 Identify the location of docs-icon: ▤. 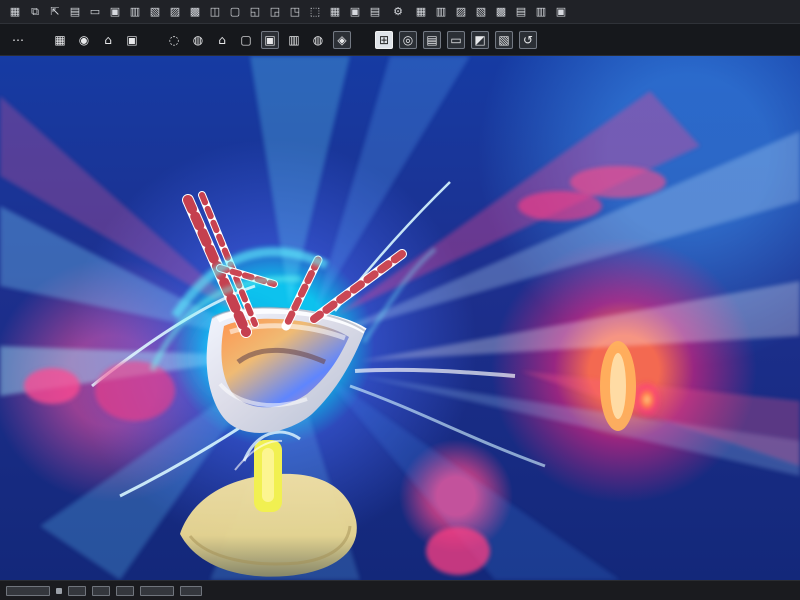
(521, 12).